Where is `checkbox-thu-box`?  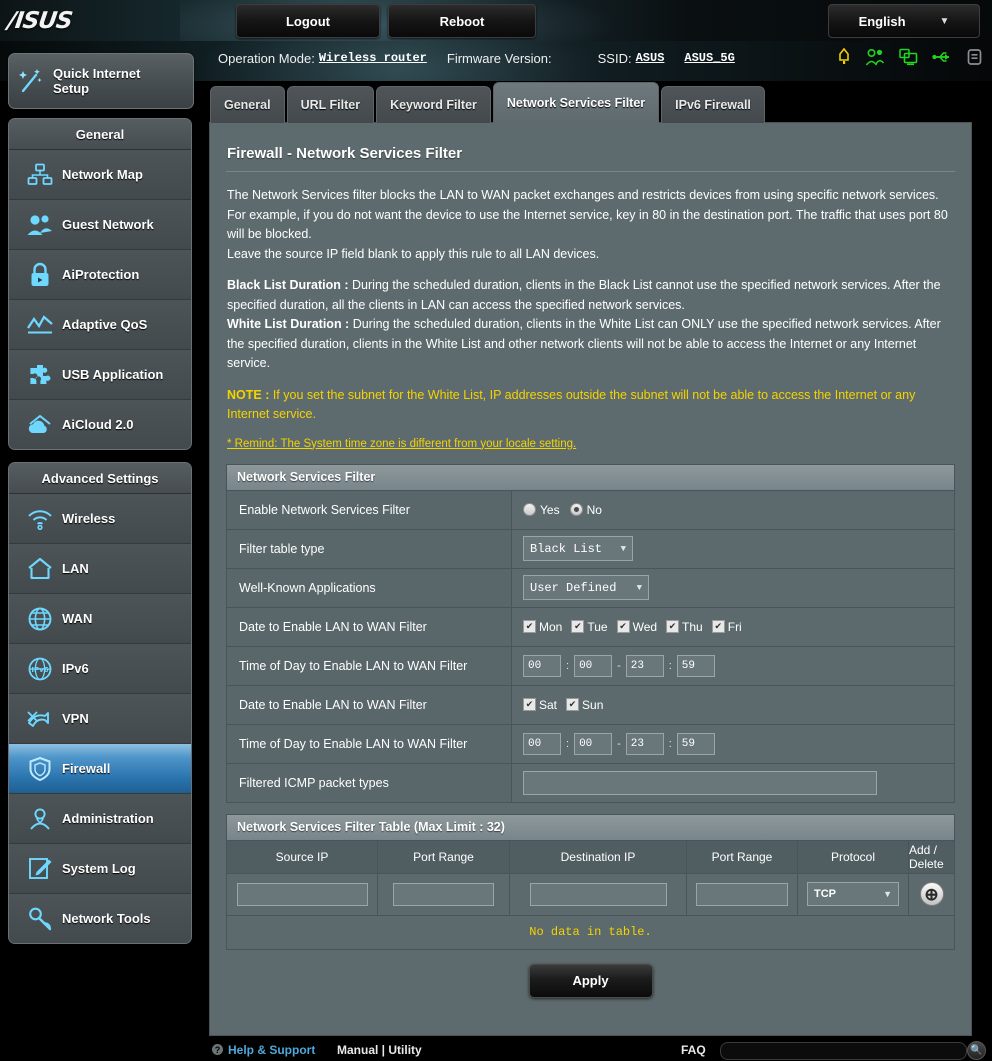
checkbox-thu-box is located at coordinates (673, 626).